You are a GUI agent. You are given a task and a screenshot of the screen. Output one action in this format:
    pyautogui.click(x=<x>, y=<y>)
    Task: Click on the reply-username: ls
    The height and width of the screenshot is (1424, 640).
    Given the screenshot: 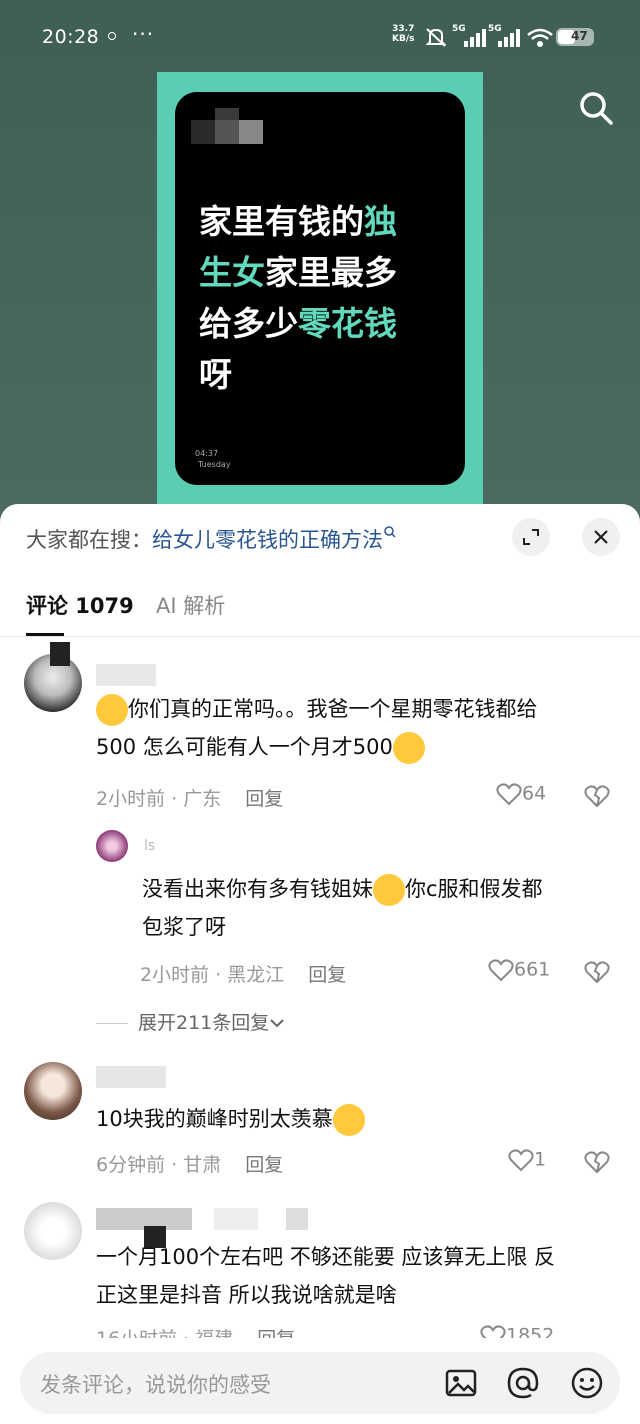 What is the action you would take?
    pyautogui.click(x=150, y=846)
    